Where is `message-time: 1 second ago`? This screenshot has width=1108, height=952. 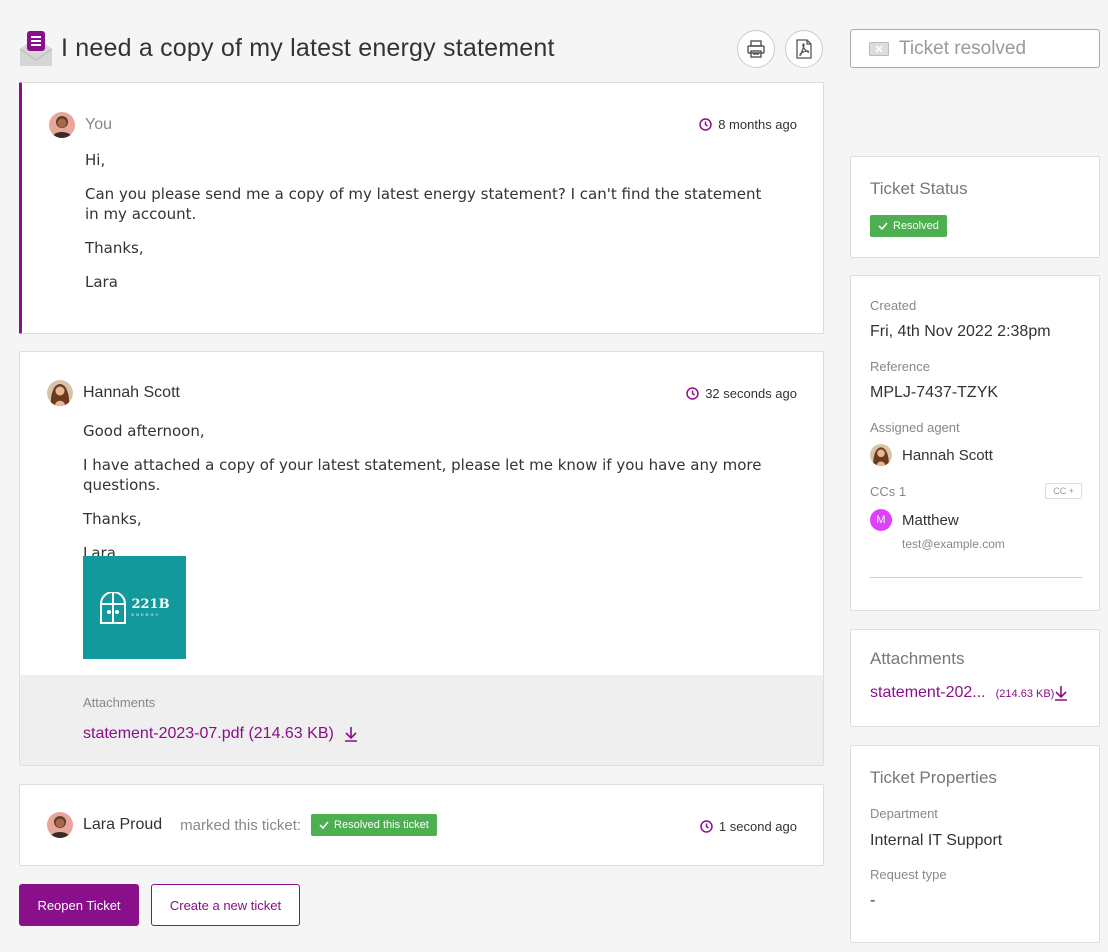 message-time: 1 second ago is located at coordinates (748, 826).